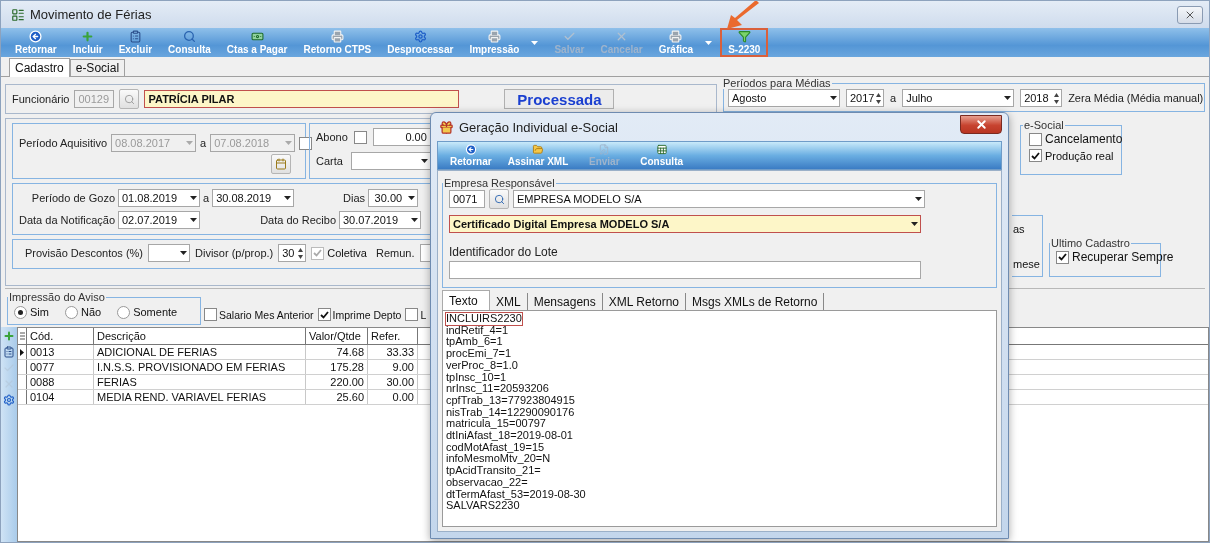 This screenshot has height=543, width=1210. I want to click on dropdown-field: Julho, so click(958, 98).